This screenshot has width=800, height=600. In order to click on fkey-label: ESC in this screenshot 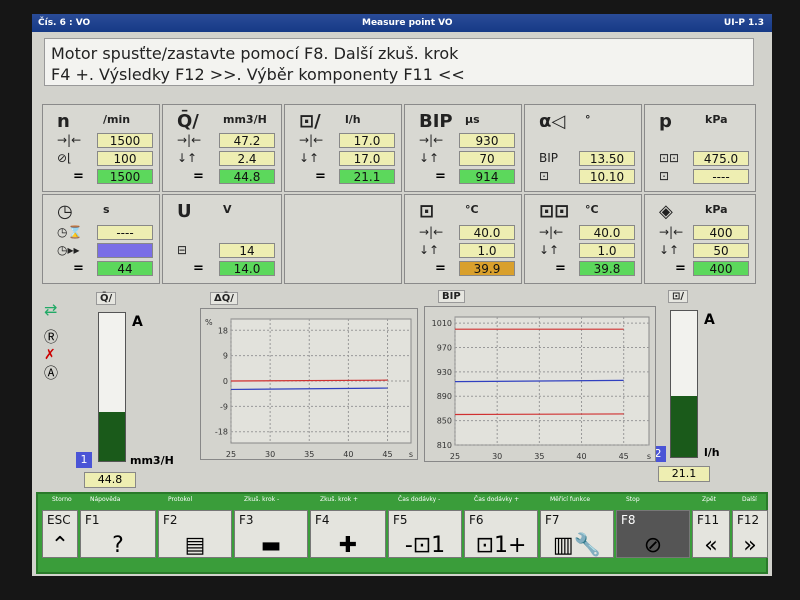, I will do `click(59, 520)`.